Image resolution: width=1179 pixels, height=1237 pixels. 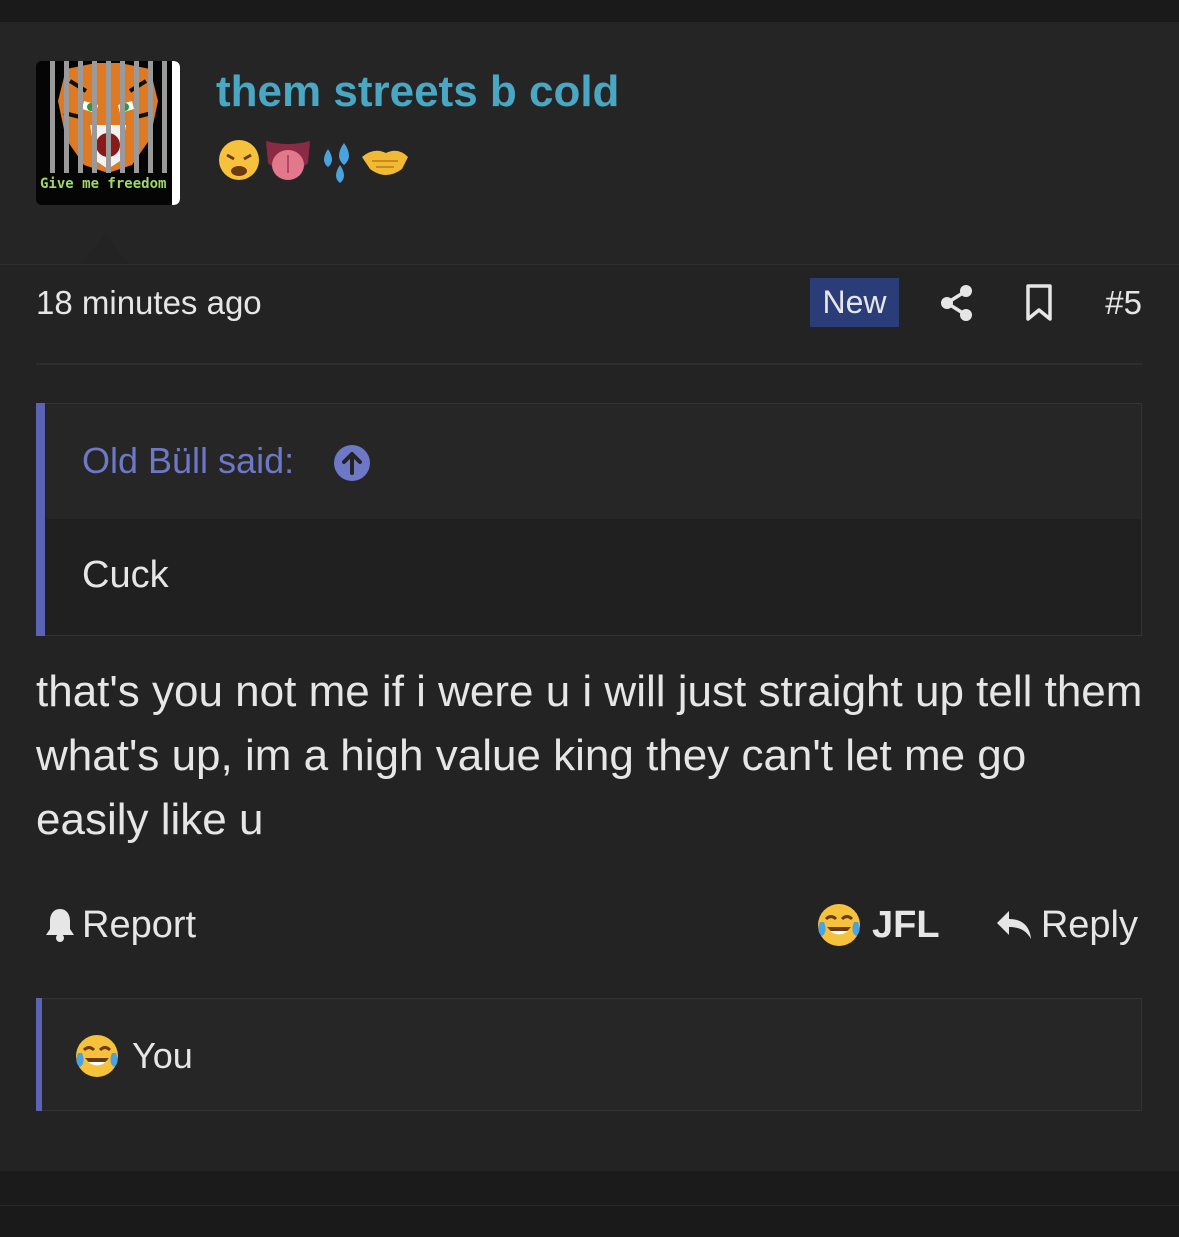 I want to click on post-timestamp: 18 minutes ago, so click(x=149, y=303).